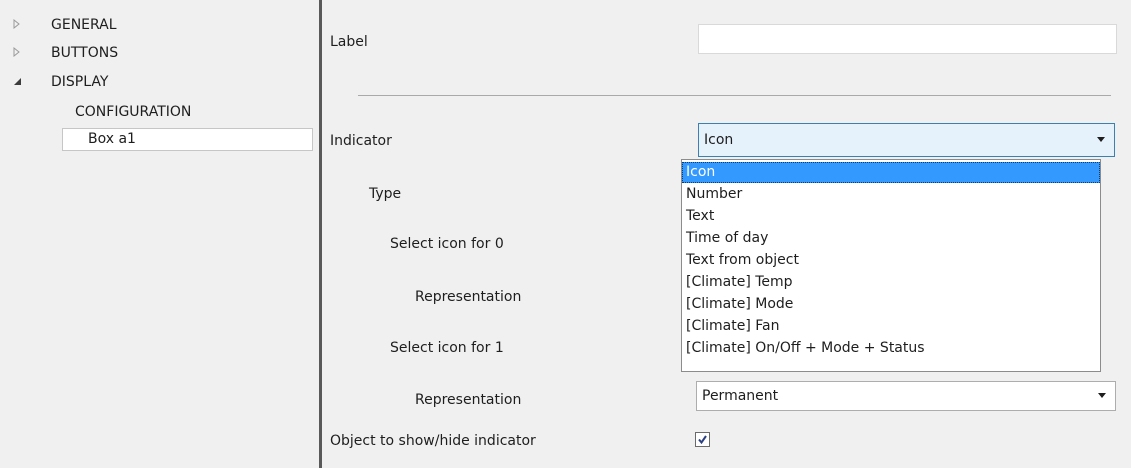  What do you see at coordinates (80, 82) in the screenshot?
I see `tree-item-label: DISPLAY` at bounding box center [80, 82].